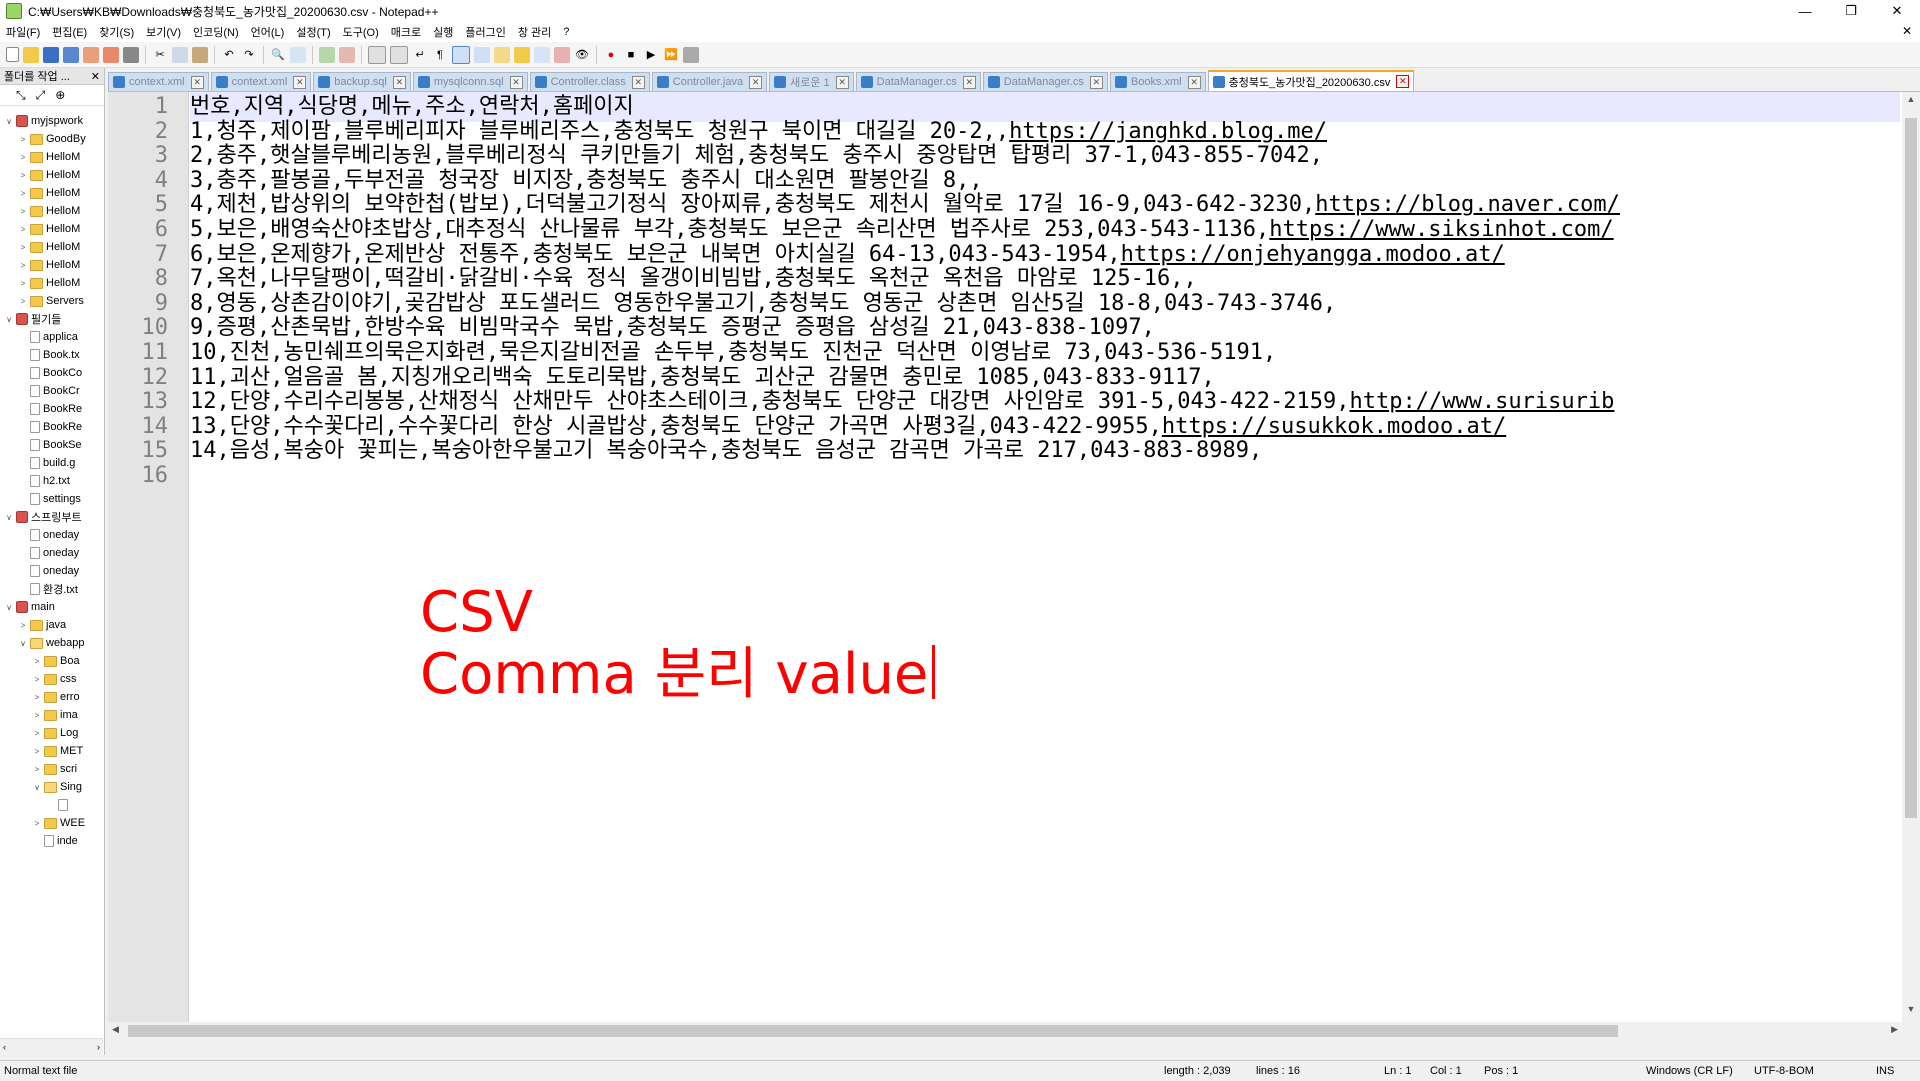 The width and height of the screenshot is (1920, 1081). I want to click on url-link: https://onjehyangga.modoo.at/, so click(1313, 254).